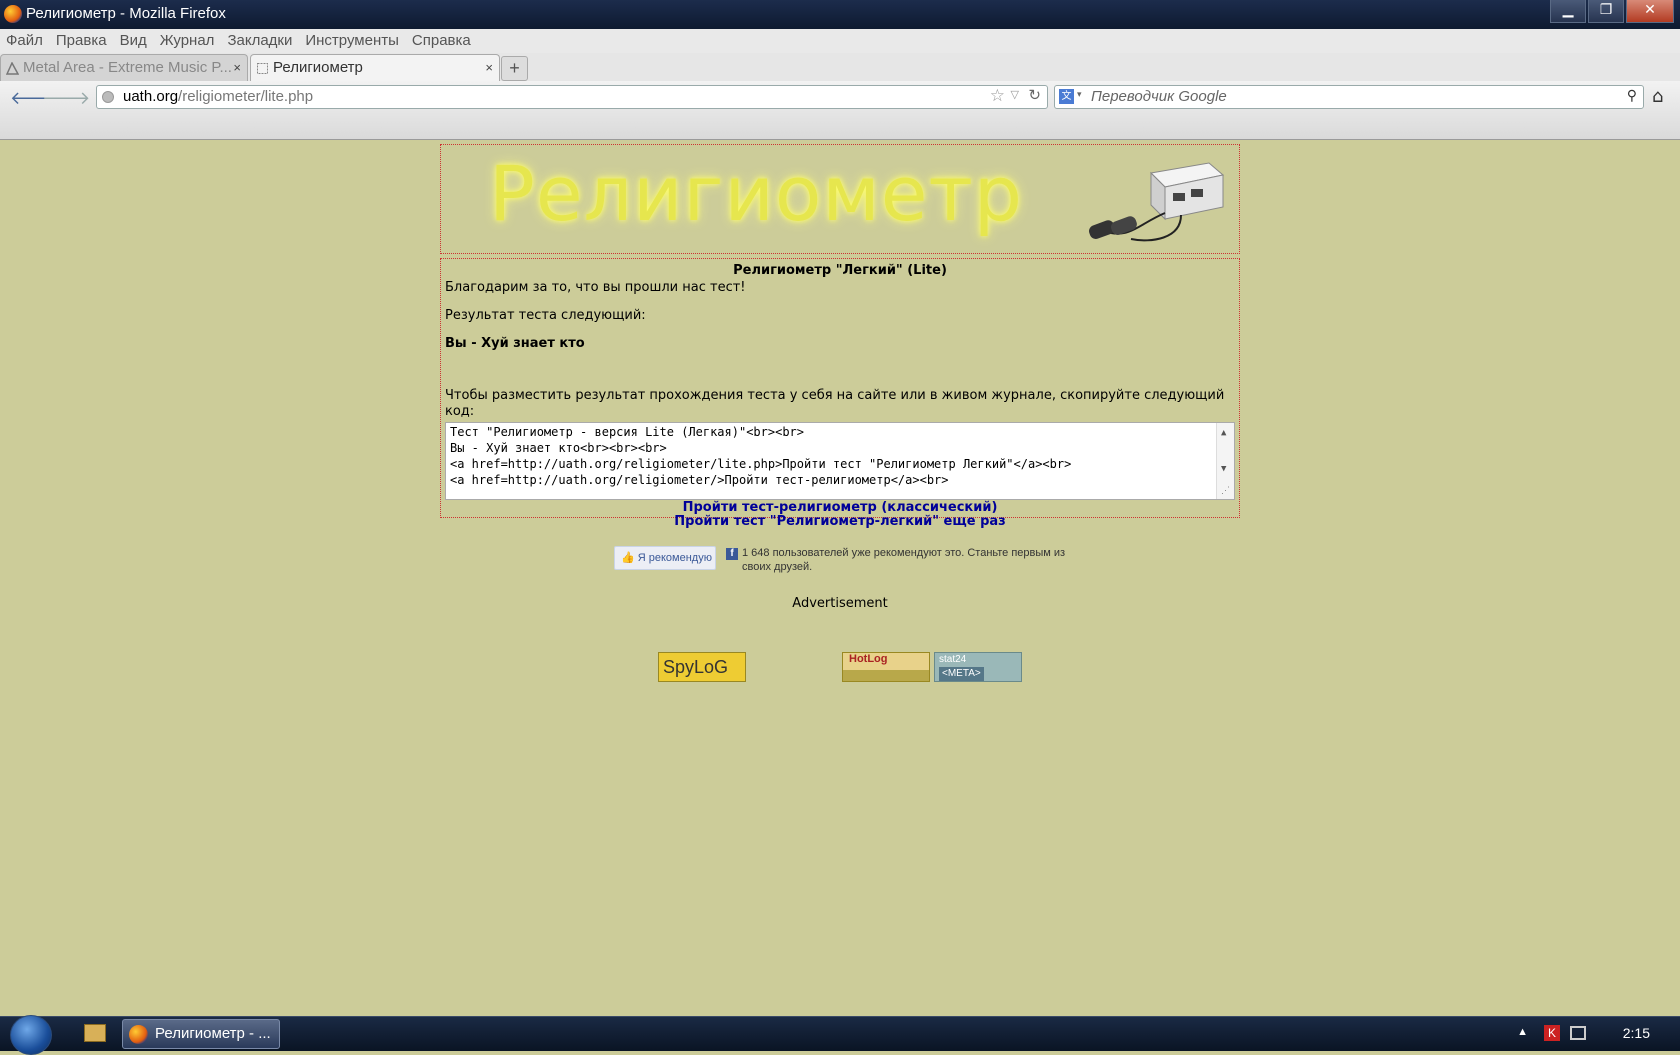  What do you see at coordinates (1632, 95) in the screenshot?
I see `search-icon: ⚲` at bounding box center [1632, 95].